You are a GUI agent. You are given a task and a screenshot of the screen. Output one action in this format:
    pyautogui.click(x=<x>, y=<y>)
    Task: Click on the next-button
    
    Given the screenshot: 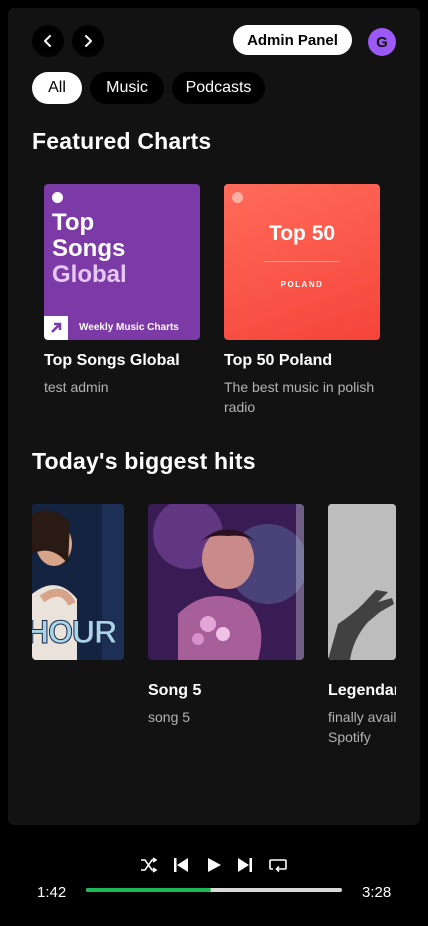 What is the action you would take?
    pyautogui.click(x=245, y=865)
    